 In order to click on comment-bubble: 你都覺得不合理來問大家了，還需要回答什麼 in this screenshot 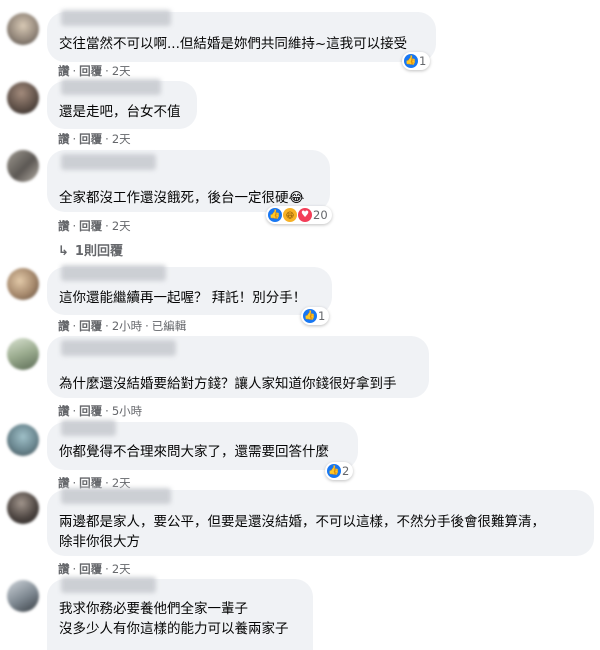, I will do `click(202, 445)`.